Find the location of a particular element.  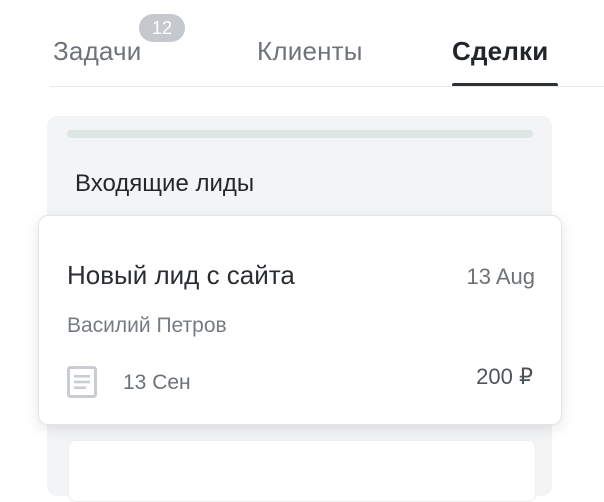

deal-contact: Василий Петров is located at coordinates (147, 325).